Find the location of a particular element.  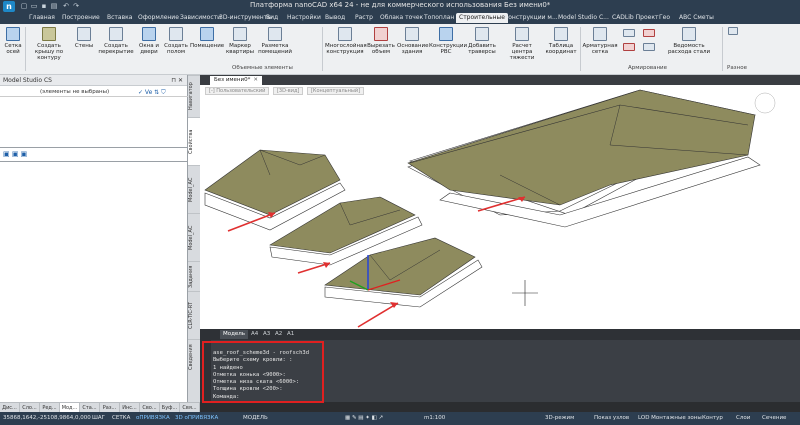

rebar-tool-2-button is located at coordinates (629, 48).